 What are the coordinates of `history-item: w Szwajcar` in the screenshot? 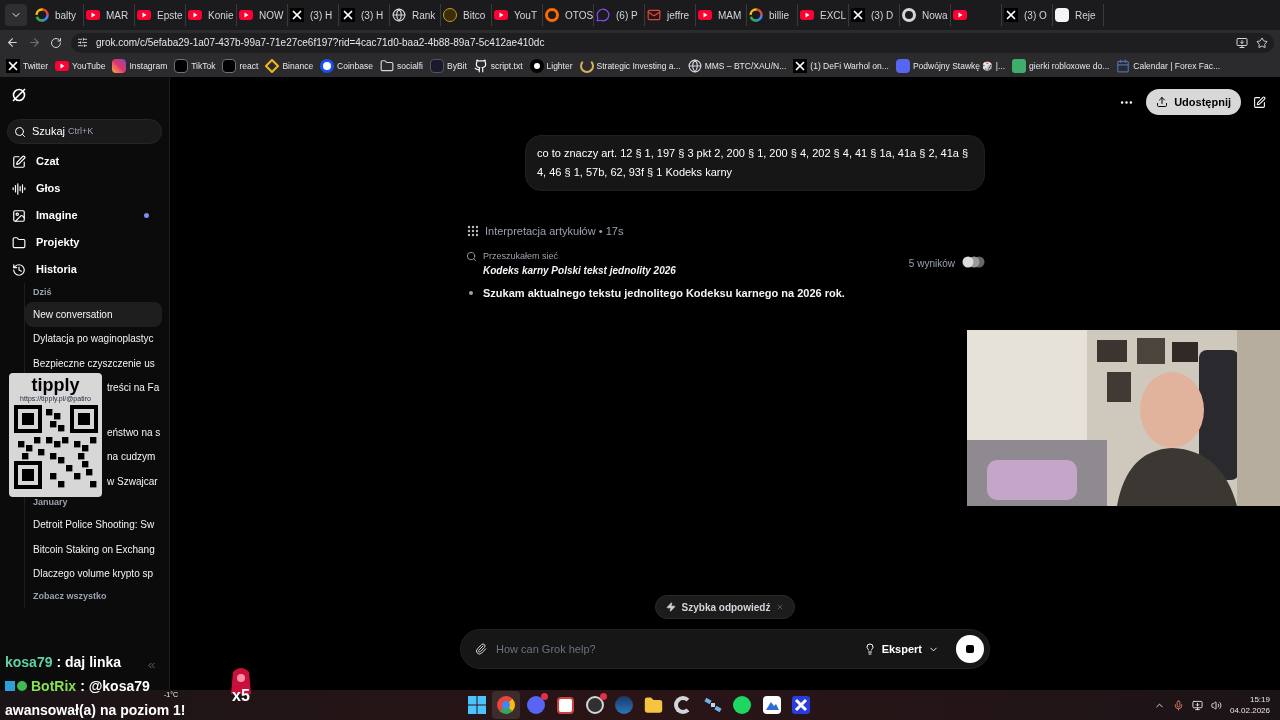 It's located at (132, 481).